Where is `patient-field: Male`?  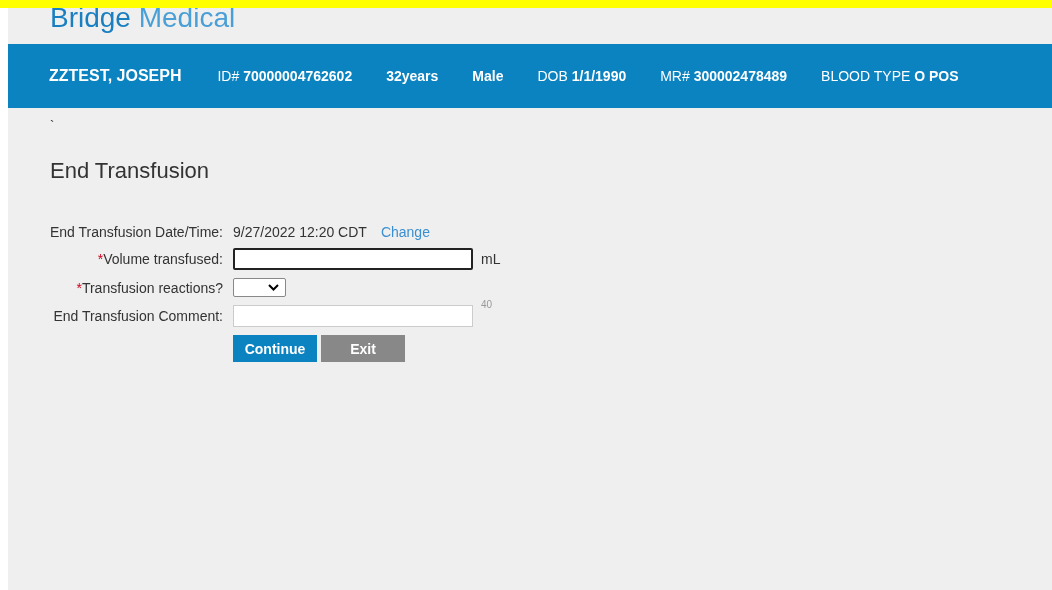
patient-field: Male is located at coordinates (488, 76).